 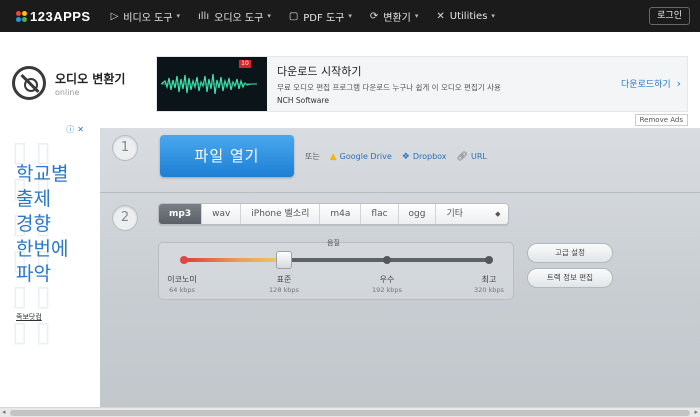 What do you see at coordinates (281, 214) in the screenshot?
I see `format-tab-iphone-ringtone: iPhone 벨소리` at bounding box center [281, 214].